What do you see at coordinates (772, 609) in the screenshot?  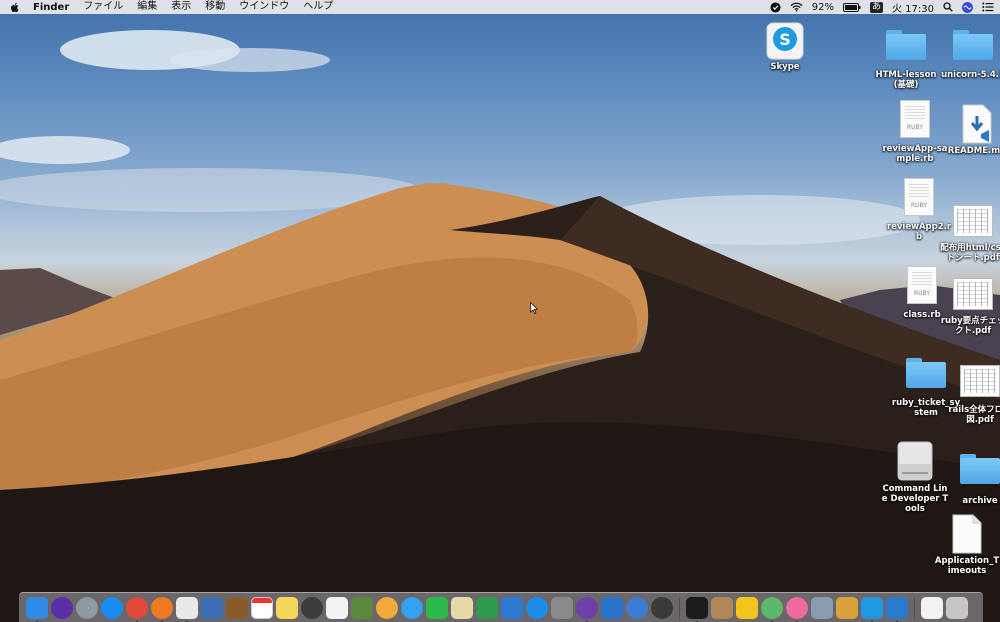 I see `atom-icon` at bounding box center [772, 609].